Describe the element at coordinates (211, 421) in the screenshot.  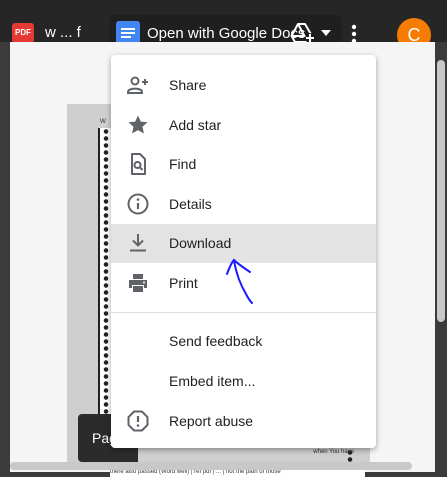
I see `menu-item-label: Report abuse` at that location.